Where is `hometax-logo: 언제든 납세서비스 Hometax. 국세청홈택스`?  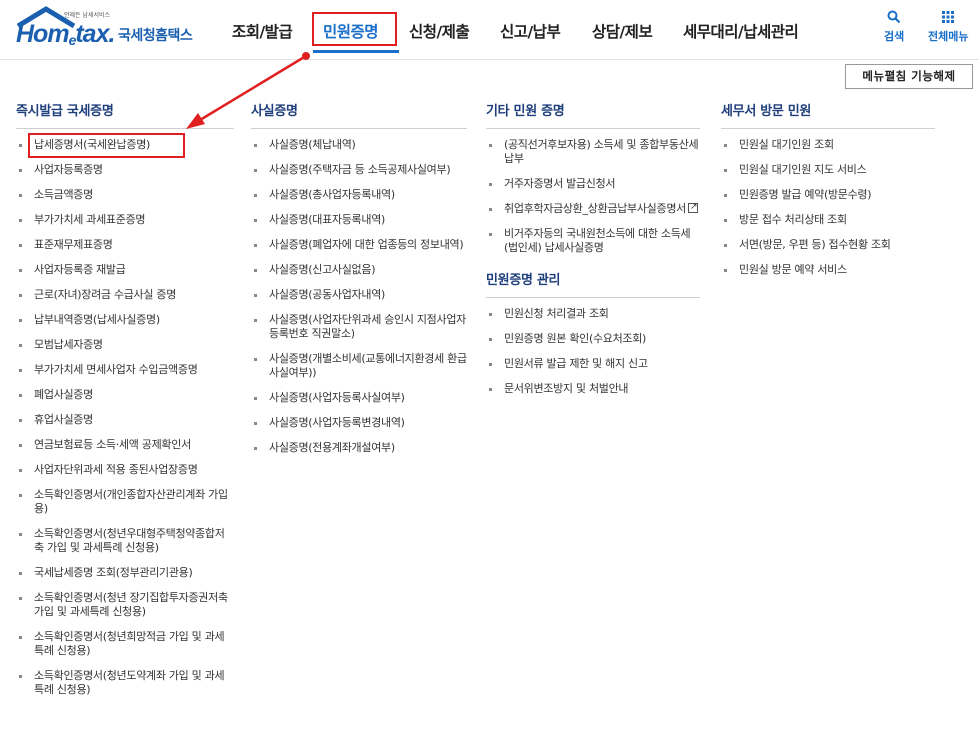 hometax-logo: 언제든 납세서비스 Hometax. 국세청홈택스 is located at coordinates (106, 28).